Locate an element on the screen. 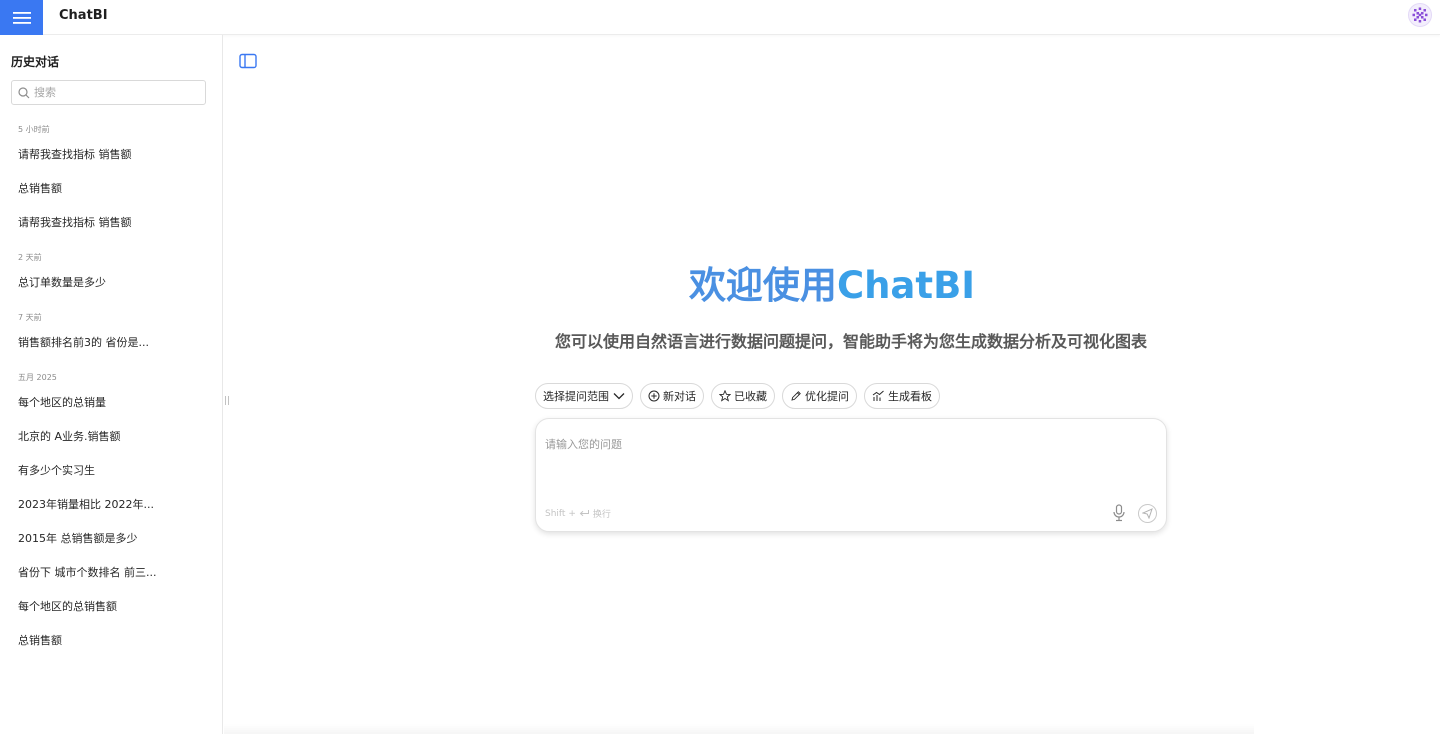  prompt-toolbar: 选择提问范围 新对话 已收藏 优化提问 生成看板 is located at coordinates (737, 396).